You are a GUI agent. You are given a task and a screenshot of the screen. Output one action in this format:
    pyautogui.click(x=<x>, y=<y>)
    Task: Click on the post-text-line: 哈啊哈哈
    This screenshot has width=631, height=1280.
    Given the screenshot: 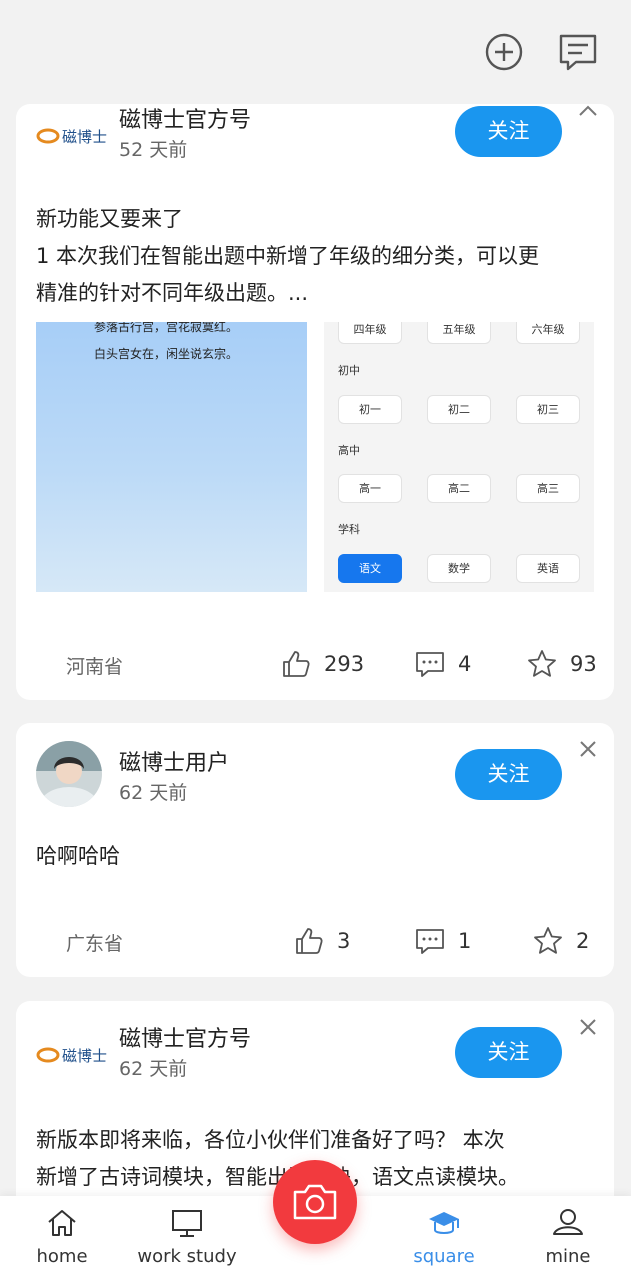 What is the action you would take?
    pyautogui.click(x=78, y=856)
    